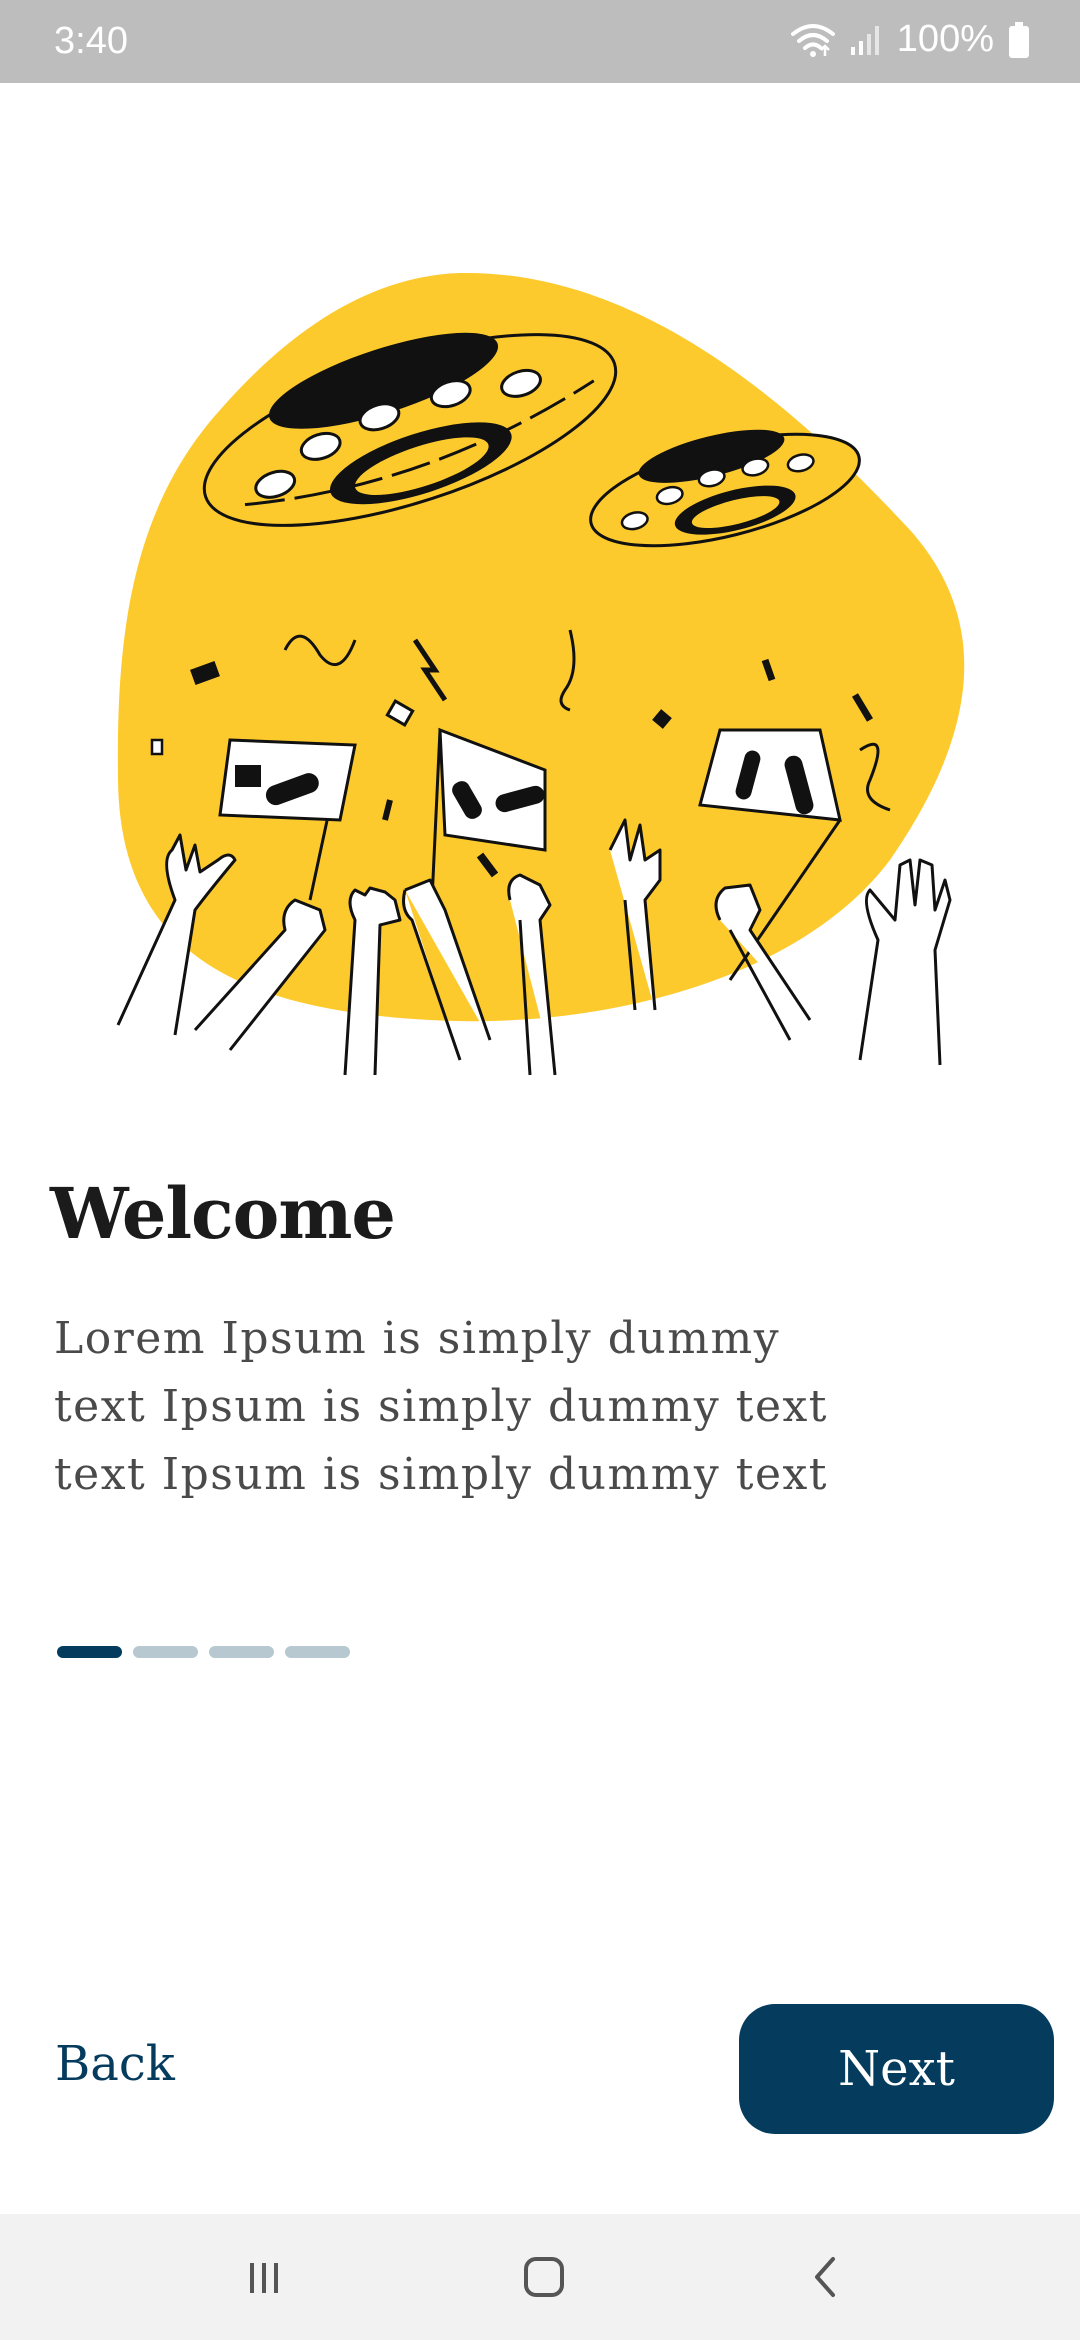 The height and width of the screenshot is (2340, 1080). I want to click on battery-icon, so click(1019, 39).